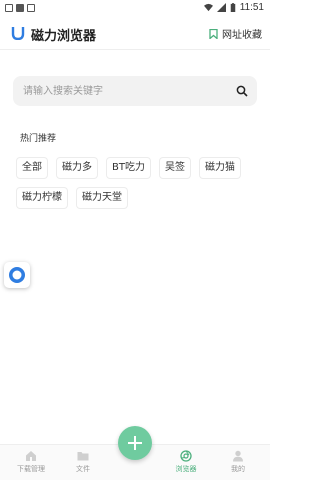  What do you see at coordinates (102, 198) in the screenshot?
I see `tag-cili-tiantang: 磁力天堂` at bounding box center [102, 198].